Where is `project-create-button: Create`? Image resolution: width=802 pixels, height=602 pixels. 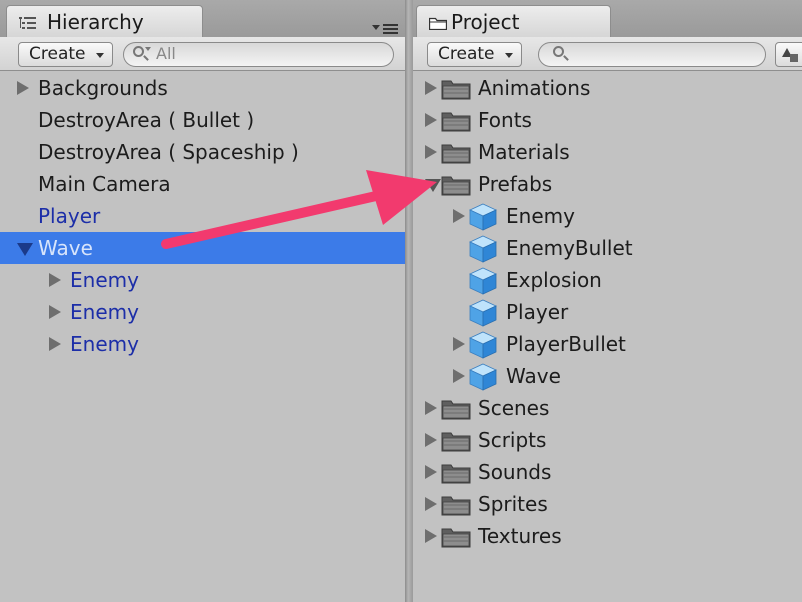 project-create-button: Create is located at coordinates (474, 54).